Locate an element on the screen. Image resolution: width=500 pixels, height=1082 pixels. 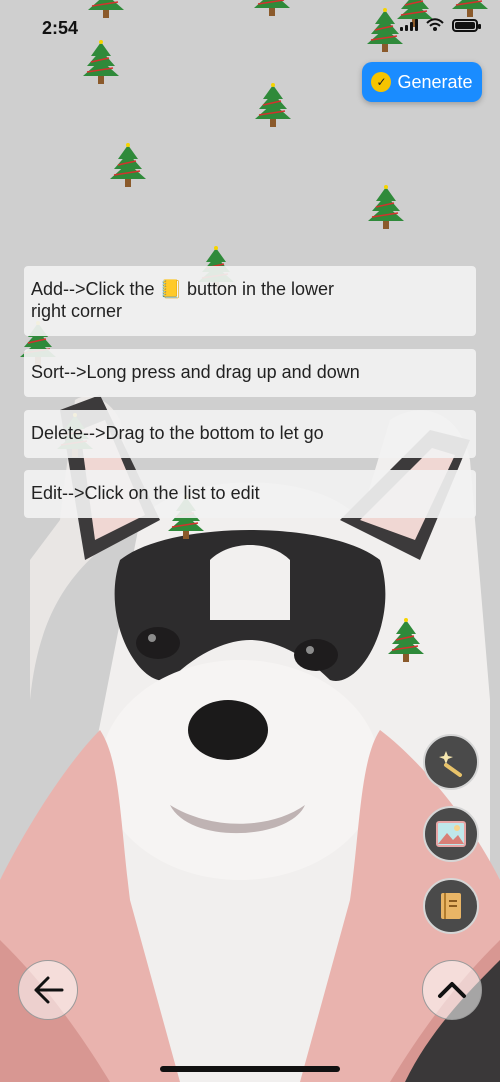
battery-icon is located at coordinates (466, 25).